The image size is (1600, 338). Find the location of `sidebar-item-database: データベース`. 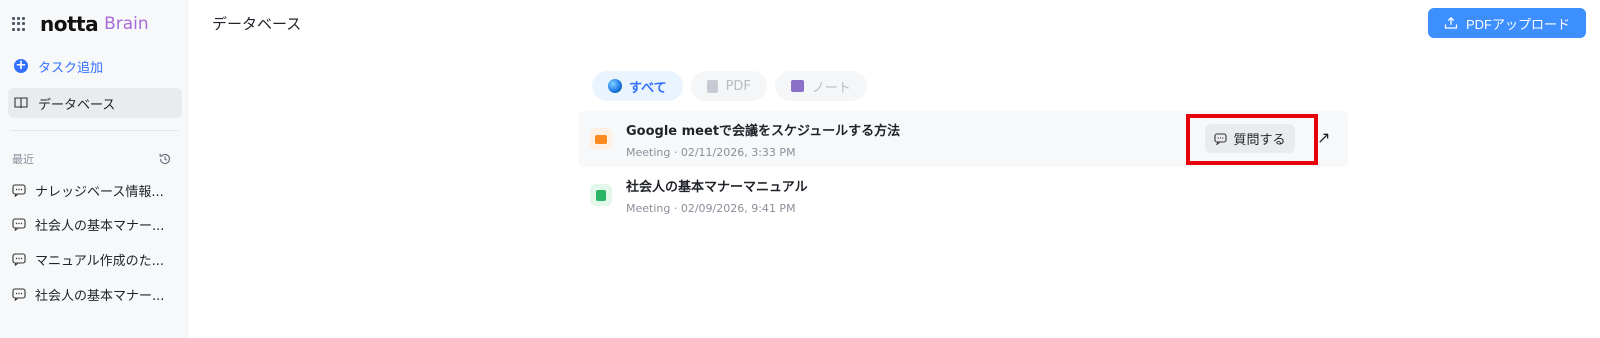

sidebar-item-database: データベース is located at coordinates (95, 103).